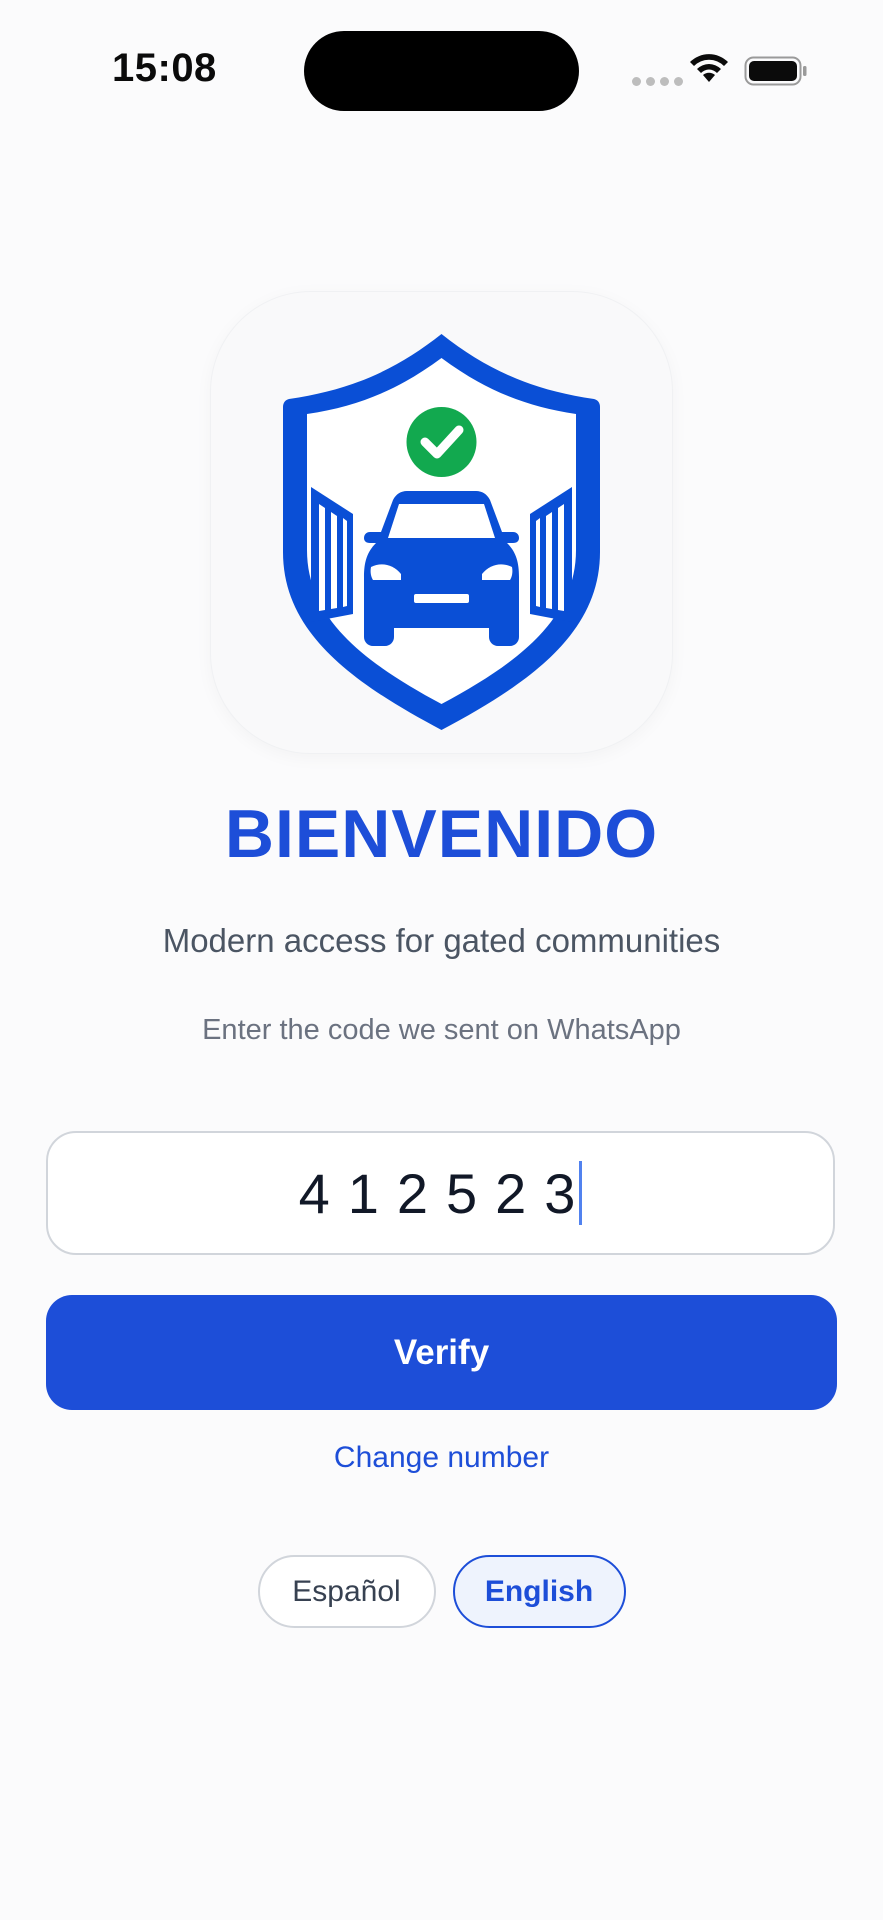  I want to click on status-bar: 15:08, so click(441, 70).